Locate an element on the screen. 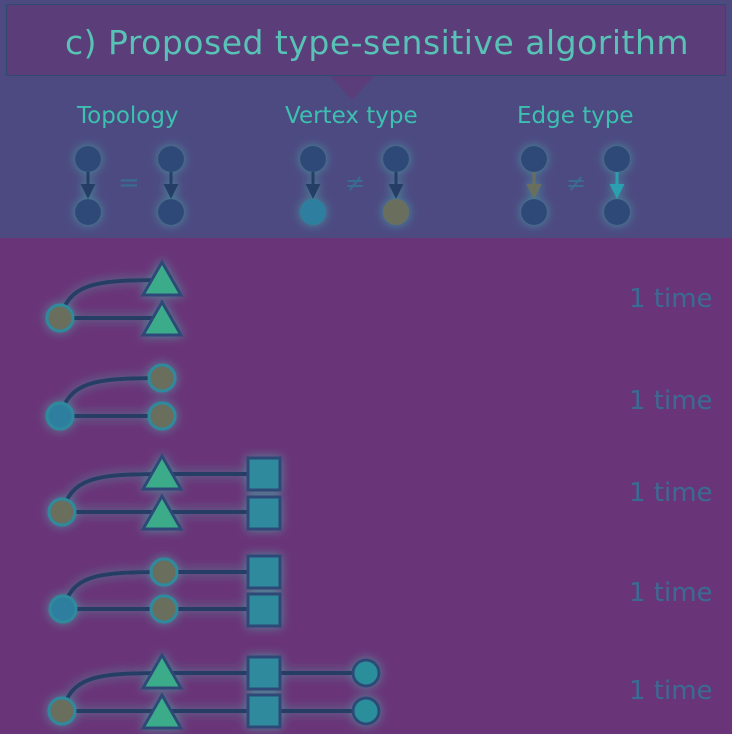 Image resolution: width=732 pixels, height=734 pixels. topology-equal-sign: = is located at coordinates (129, 183).